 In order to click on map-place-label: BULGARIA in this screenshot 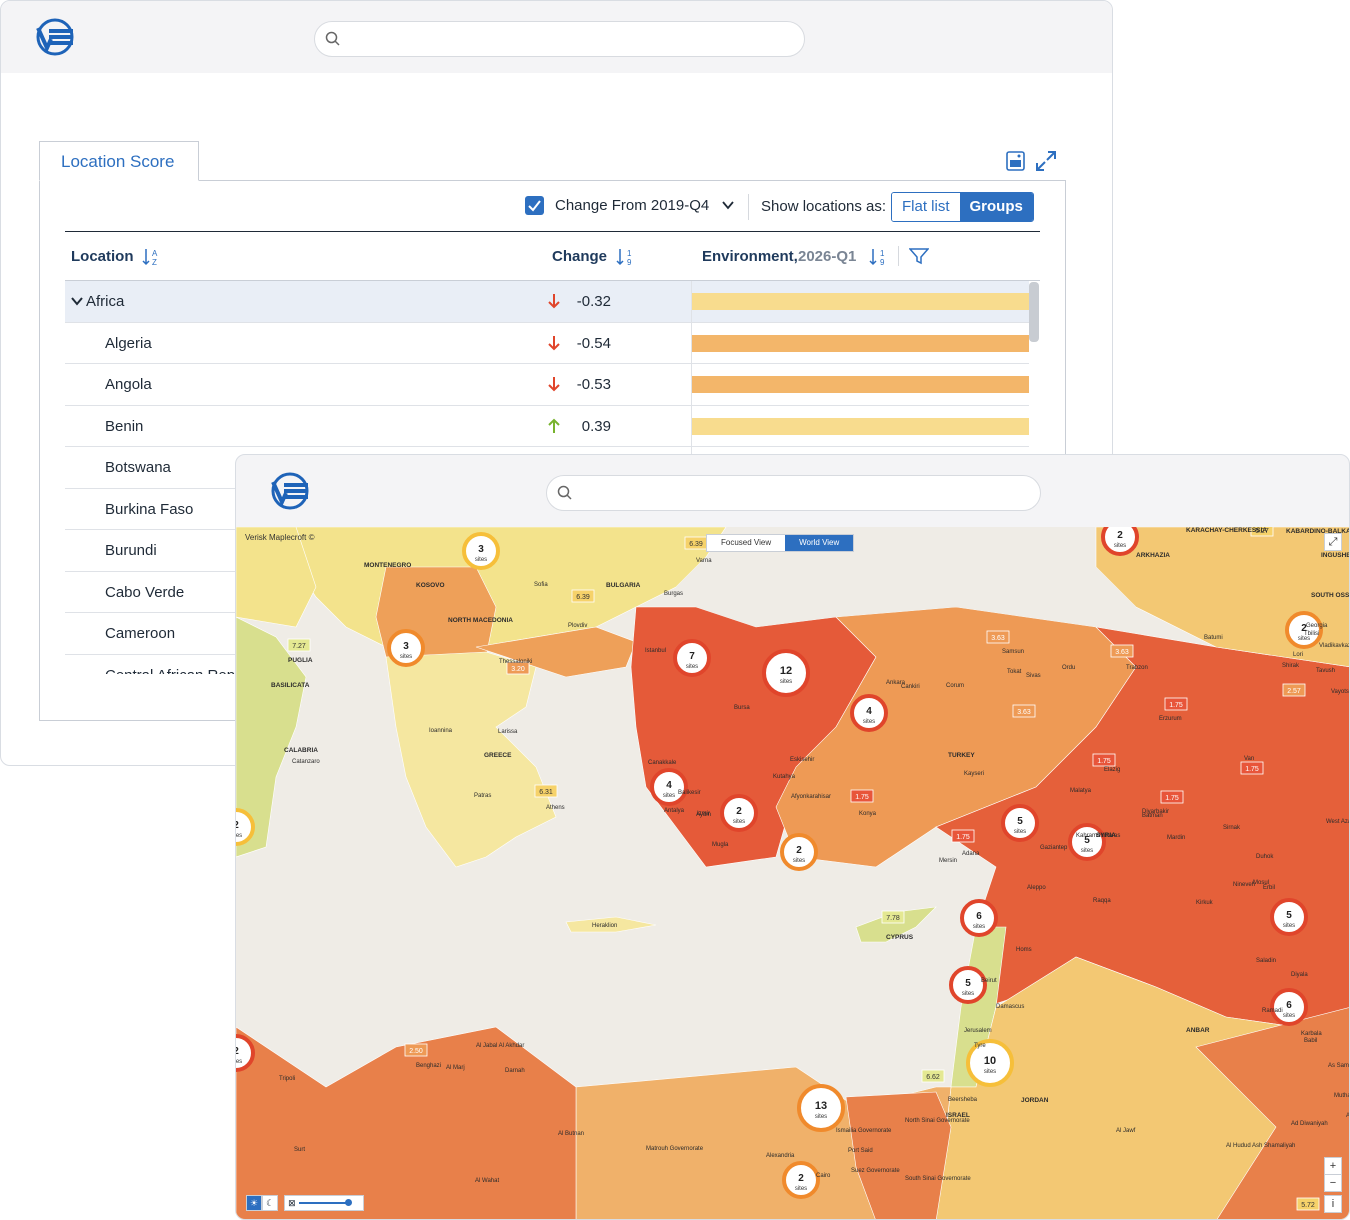, I will do `click(623, 585)`.